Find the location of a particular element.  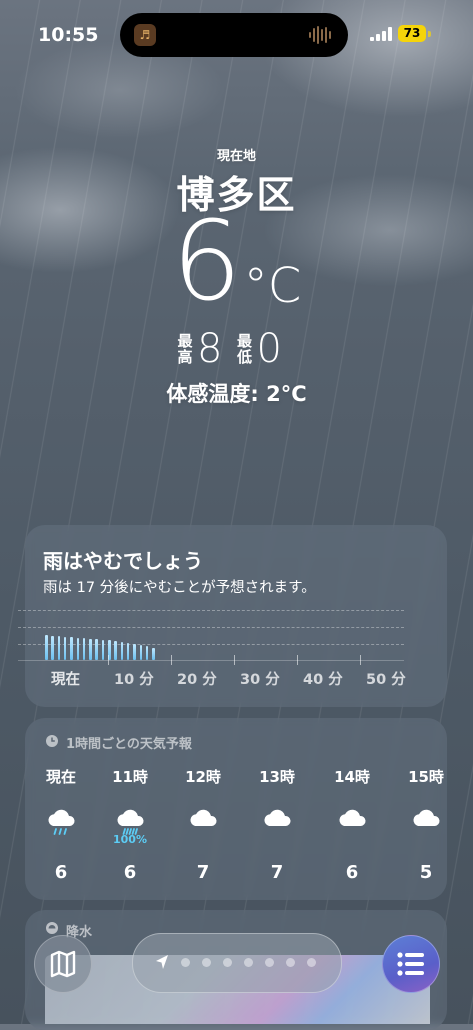

hour-time: 12時 is located at coordinates (203, 777).